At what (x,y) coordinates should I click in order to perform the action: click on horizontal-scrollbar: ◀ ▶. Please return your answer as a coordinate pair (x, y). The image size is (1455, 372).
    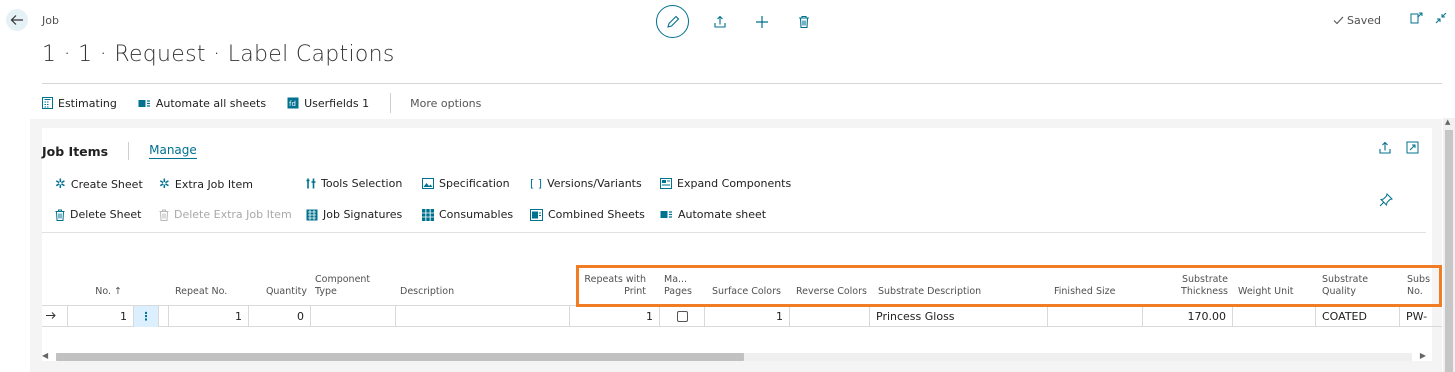
    Looking at the image, I should click on (734, 356).